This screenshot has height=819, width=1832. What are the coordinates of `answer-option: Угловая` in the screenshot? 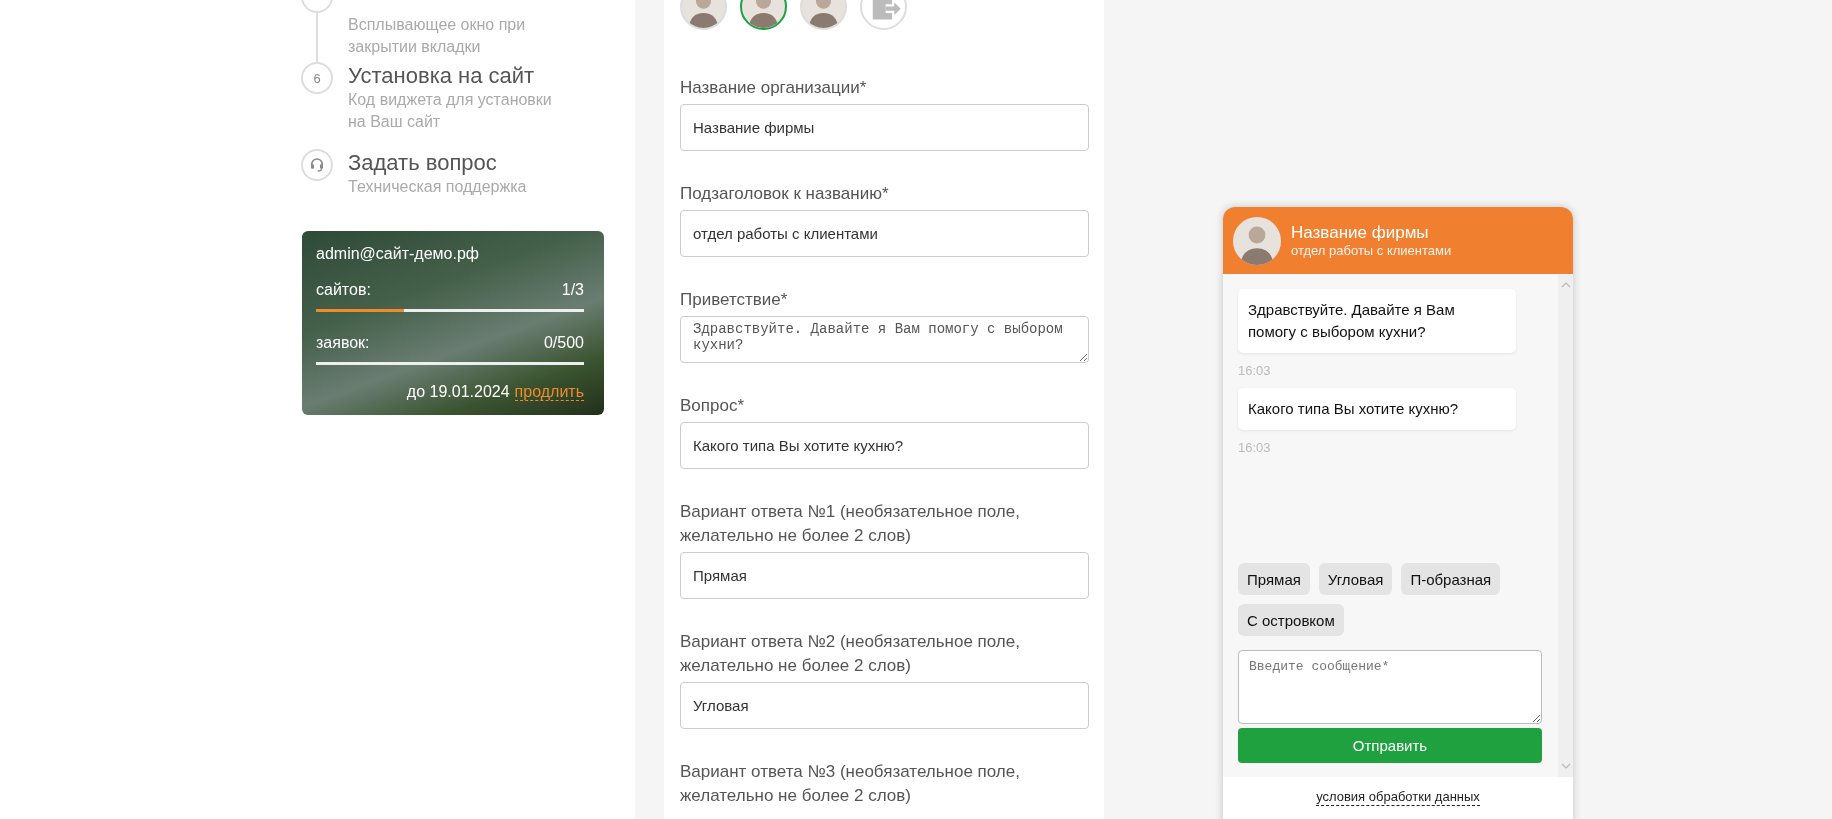 It's located at (1355, 579).